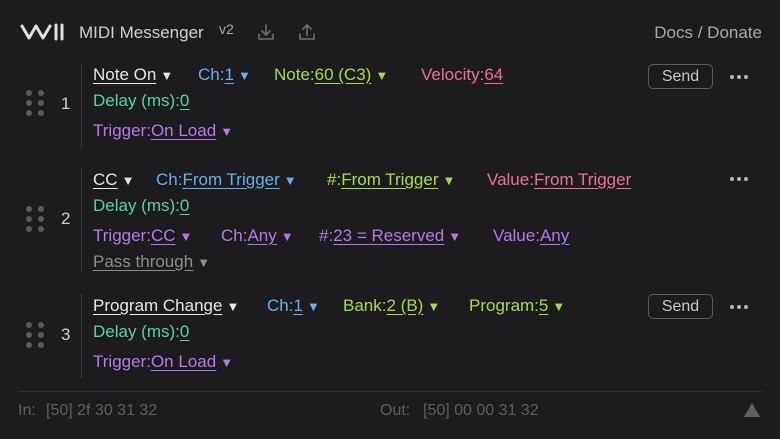 This screenshot has height=439, width=780. Describe the element at coordinates (151, 262) in the screenshot. I see `pass-through-select: Pass through ▼` at that location.